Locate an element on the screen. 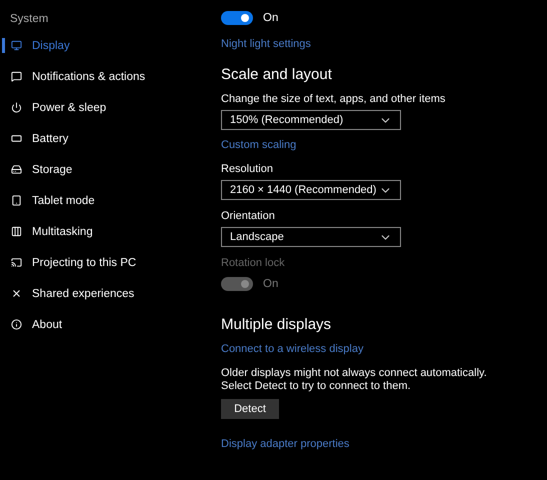 The image size is (547, 480). info-icon is located at coordinates (16, 324).